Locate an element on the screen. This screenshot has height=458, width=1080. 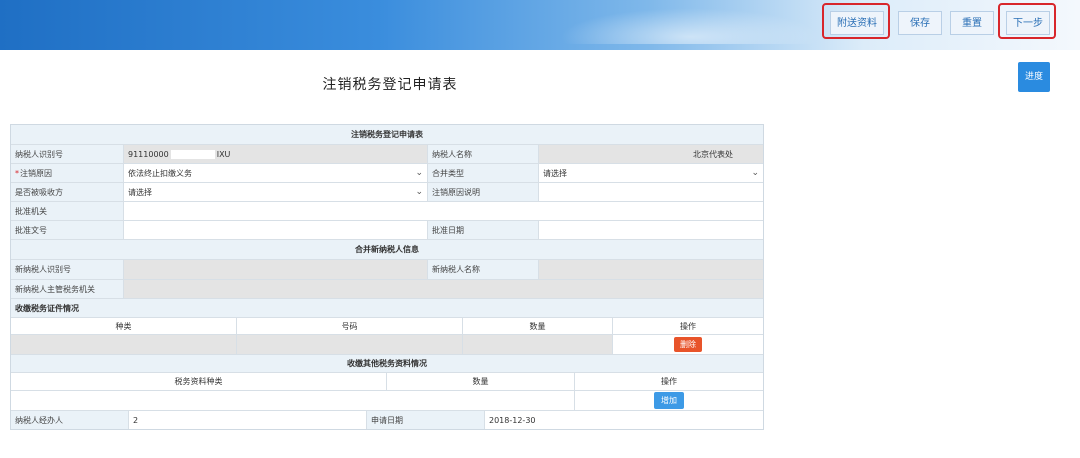
merge-type-value: 请选择 is located at coordinates (555, 173).